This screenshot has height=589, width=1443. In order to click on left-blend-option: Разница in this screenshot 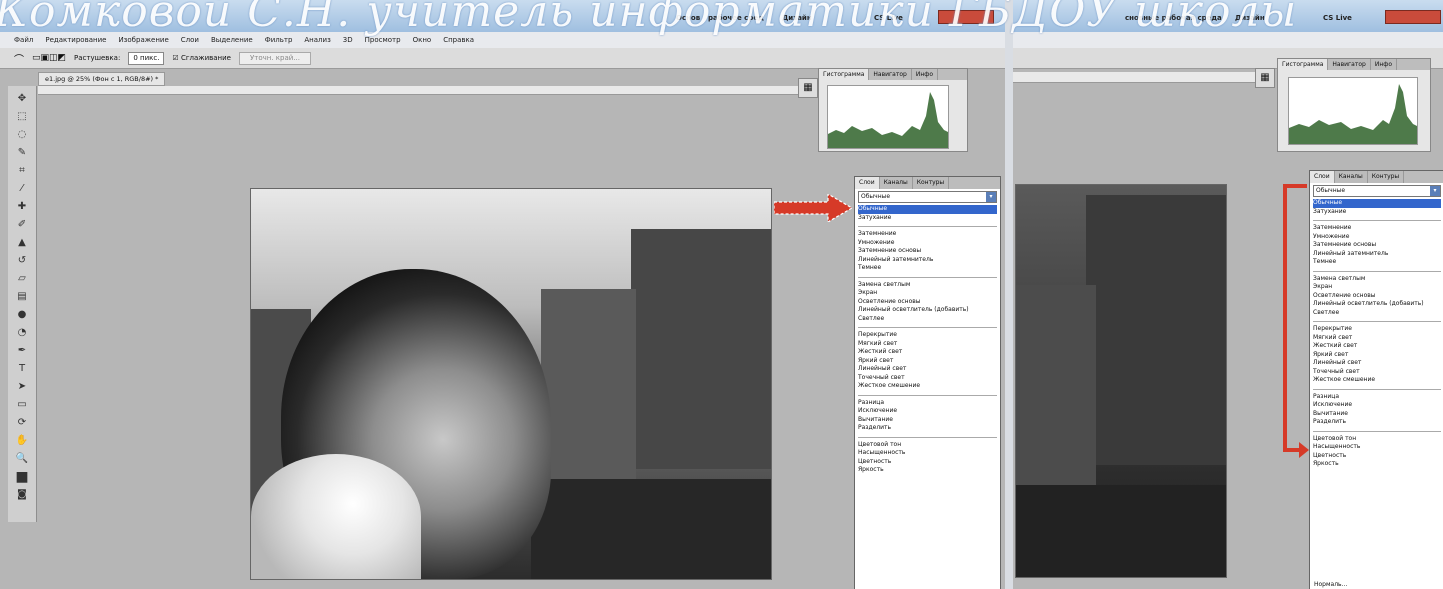, I will do `click(927, 403)`.